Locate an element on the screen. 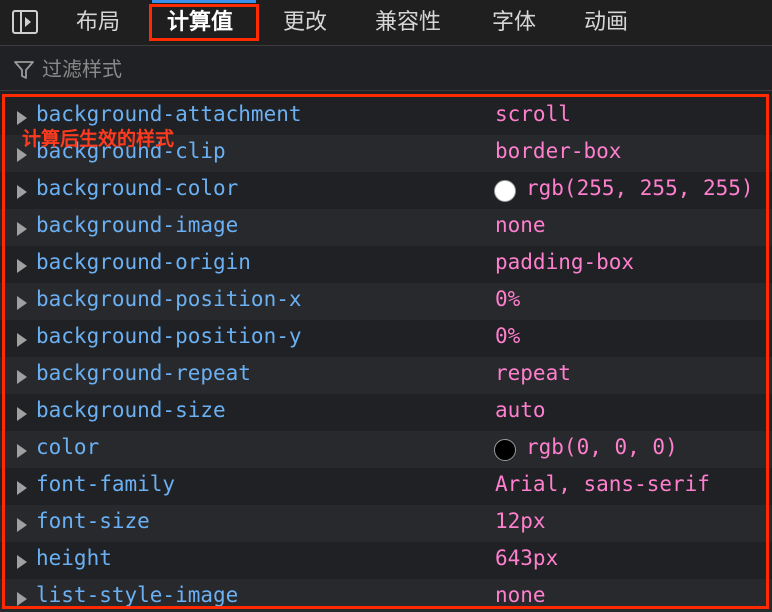  tab-changes: 更改 is located at coordinates (305, 23).